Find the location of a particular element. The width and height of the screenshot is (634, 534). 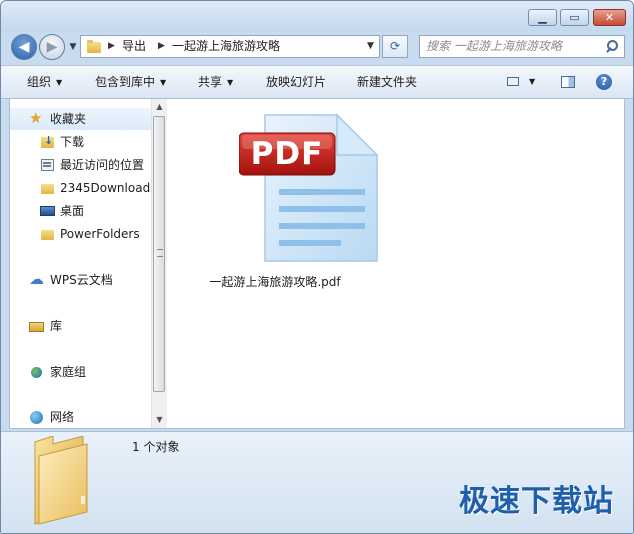

network-icon is located at coordinates (36, 417).